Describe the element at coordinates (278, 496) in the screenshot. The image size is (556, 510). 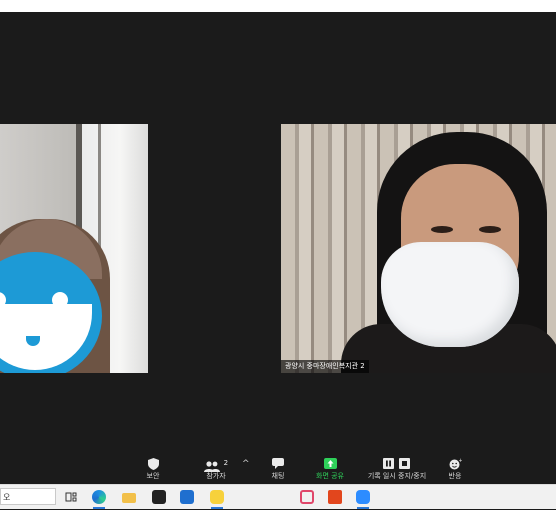
I see `windows-taskbar: 오` at that location.